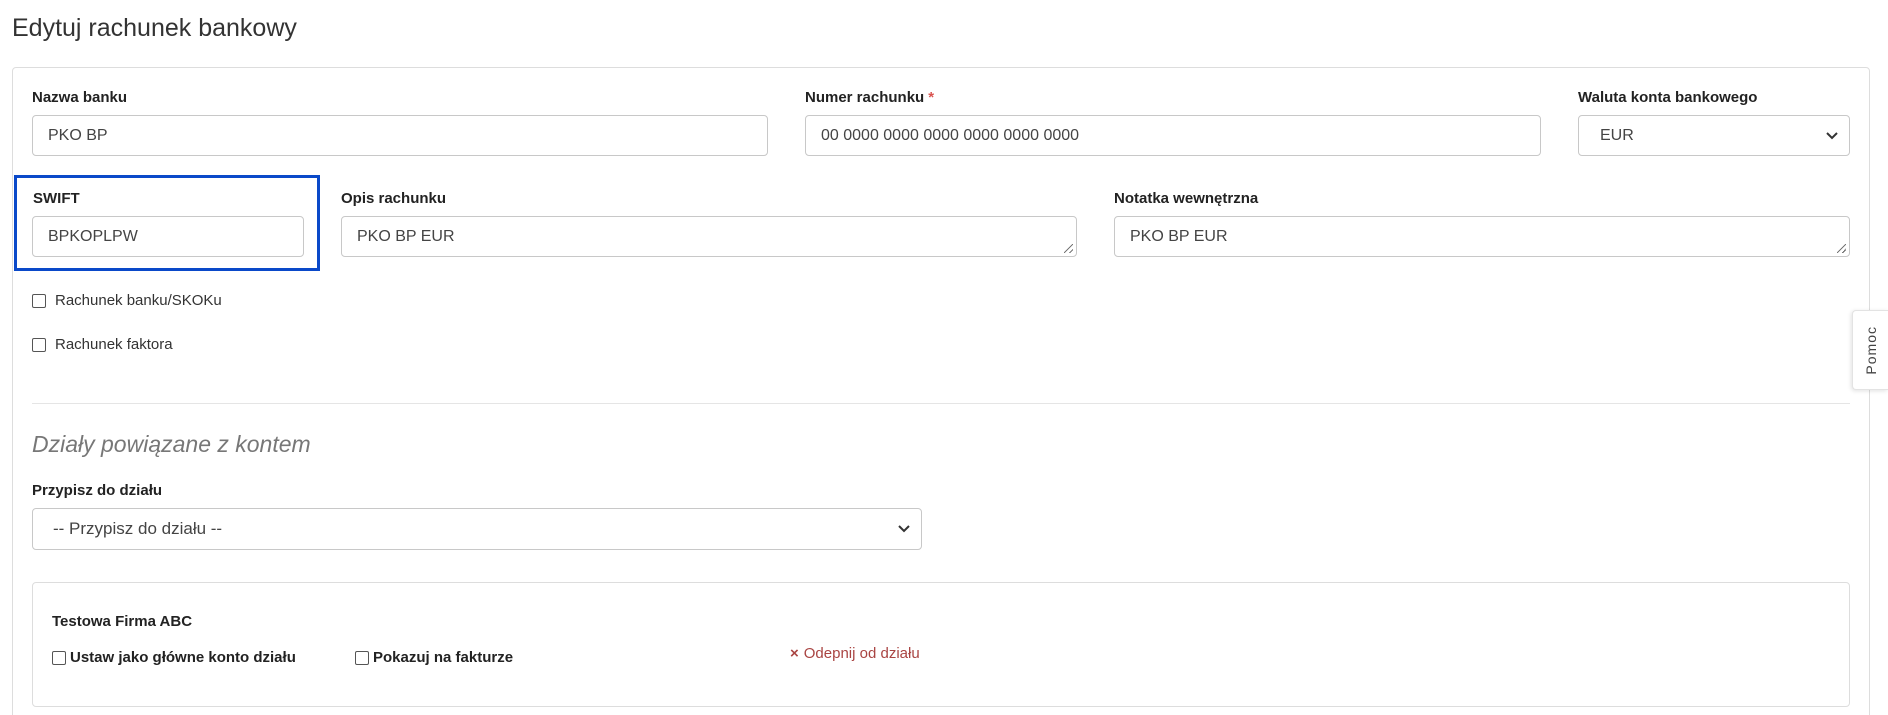 This screenshot has height=715, width=1888. What do you see at coordinates (406, 236) in the screenshot?
I see `description-value: PKO BP EUR` at bounding box center [406, 236].